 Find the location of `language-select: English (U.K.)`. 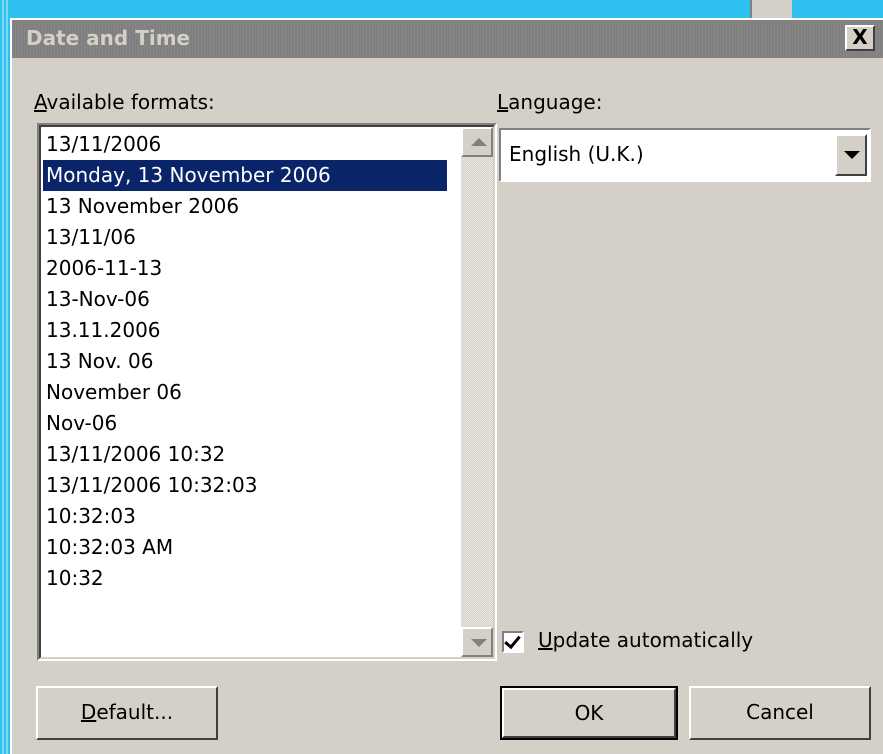

language-select: English (U.K.) is located at coordinates (685, 155).